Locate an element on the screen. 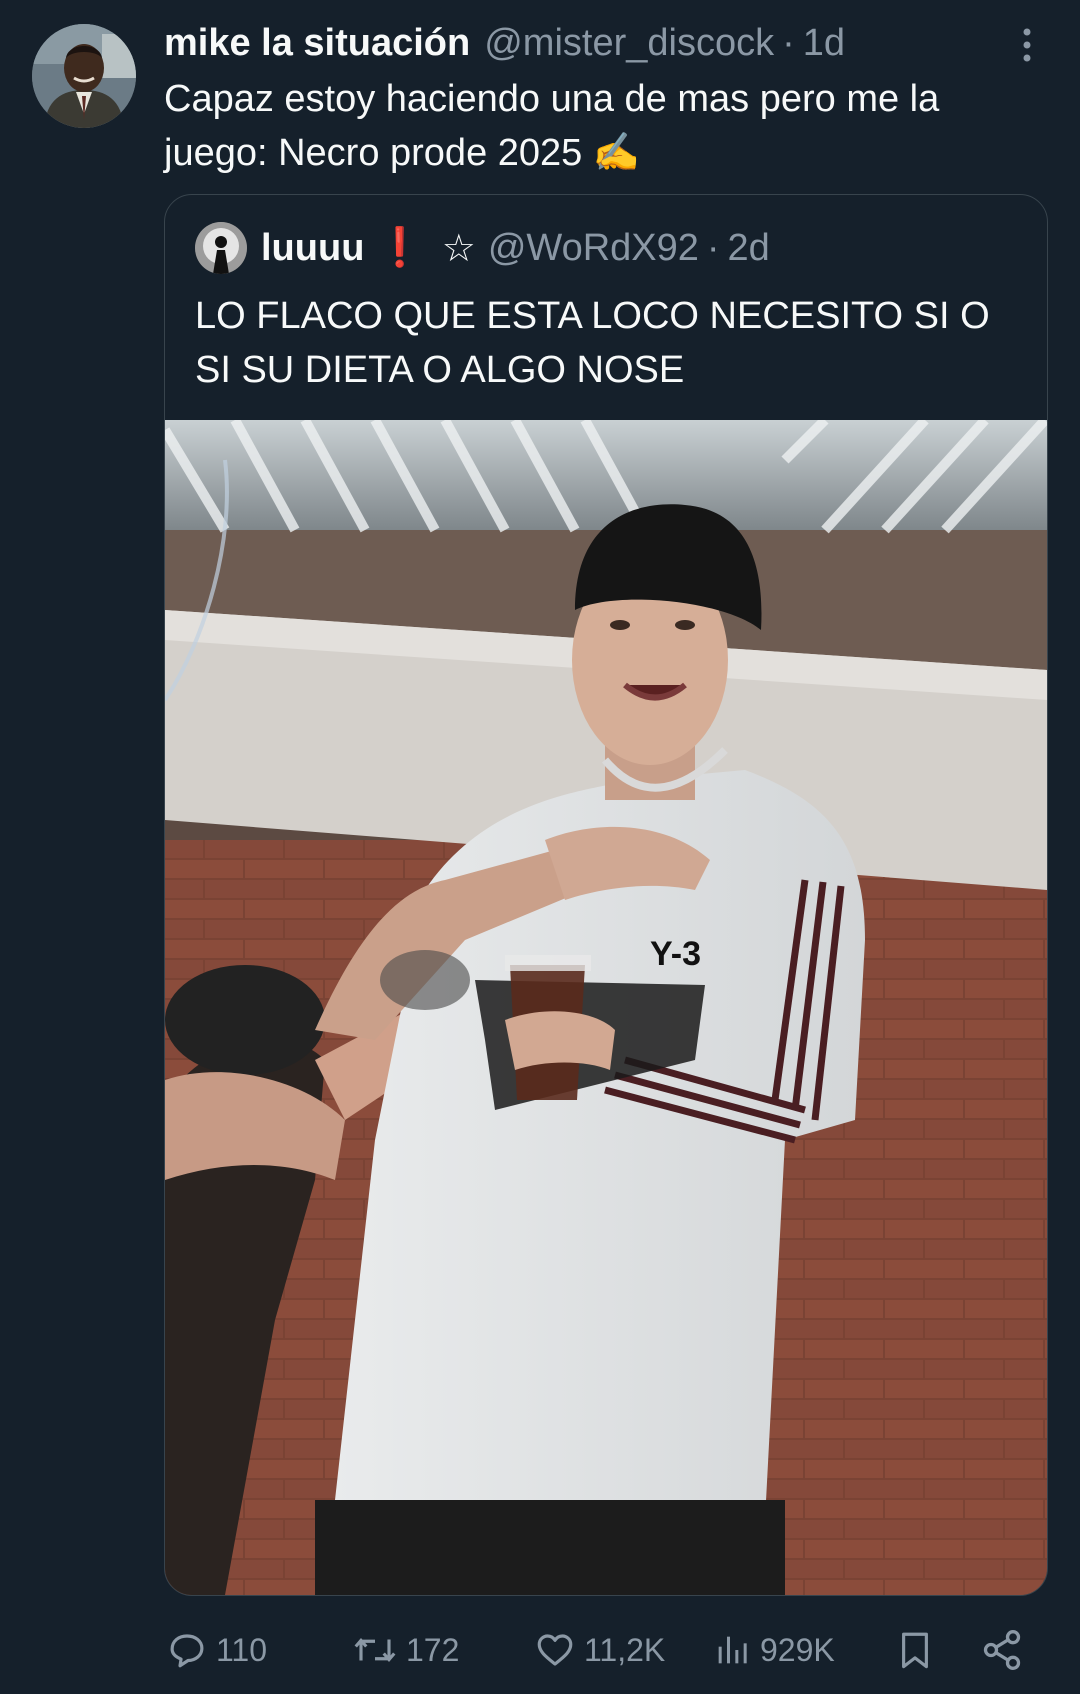 This screenshot has width=1080, height=1694. bookmark-button is located at coordinates (915, 1650).